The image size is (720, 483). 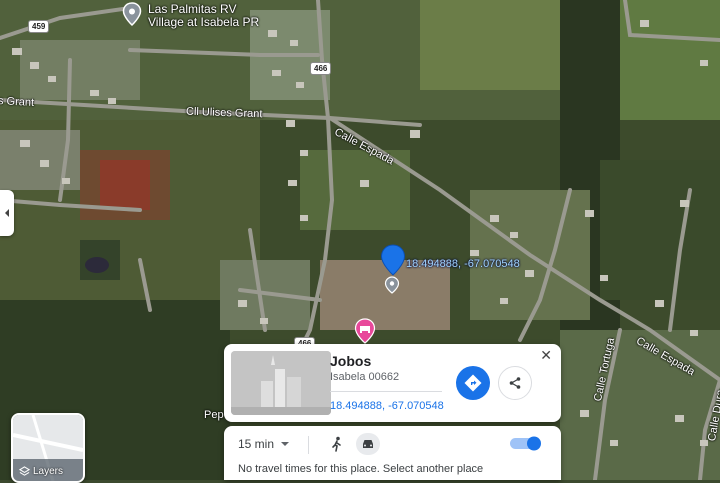 What do you see at coordinates (204, 22) in the screenshot?
I see `poi-name-line2: Village at Isabela PR` at bounding box center [204, 22].